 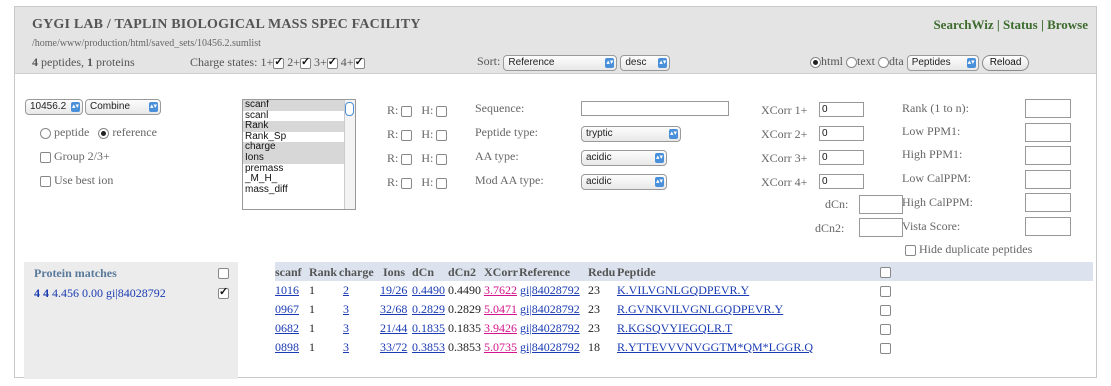 I want to click on reference-radio, so click(x=104, y=133).